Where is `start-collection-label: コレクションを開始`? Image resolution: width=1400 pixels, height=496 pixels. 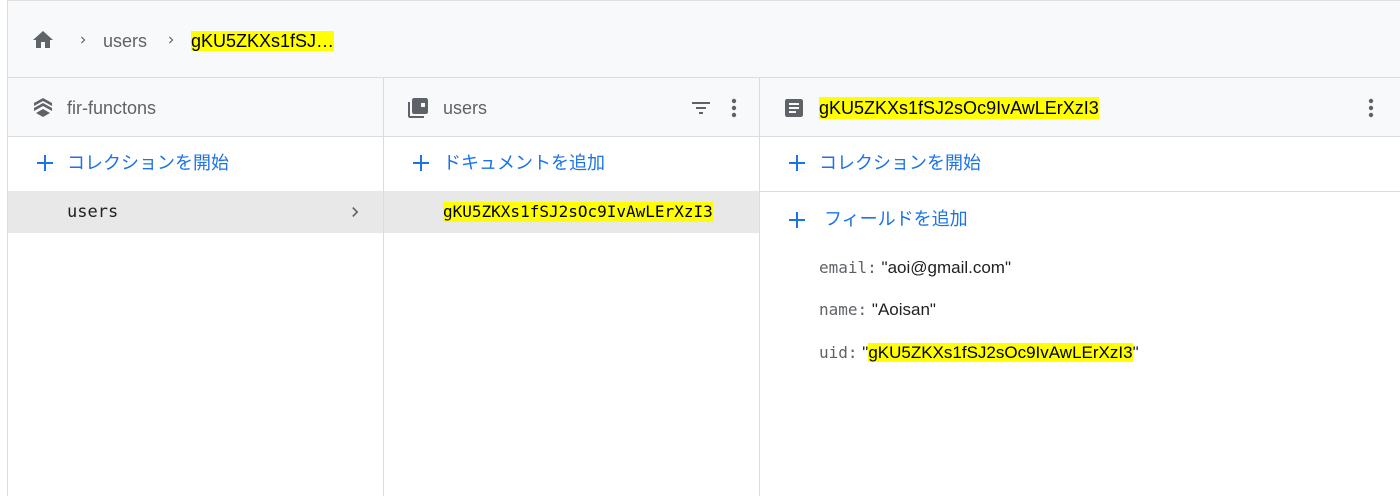 start-collection-label: コレクションを開始 is located at coordinates (148, 163).